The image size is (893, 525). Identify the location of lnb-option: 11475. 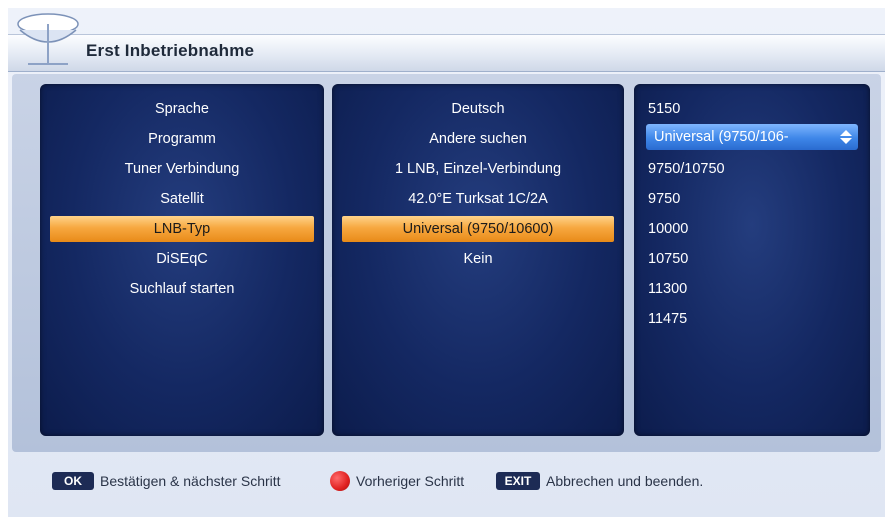
(755, 319).